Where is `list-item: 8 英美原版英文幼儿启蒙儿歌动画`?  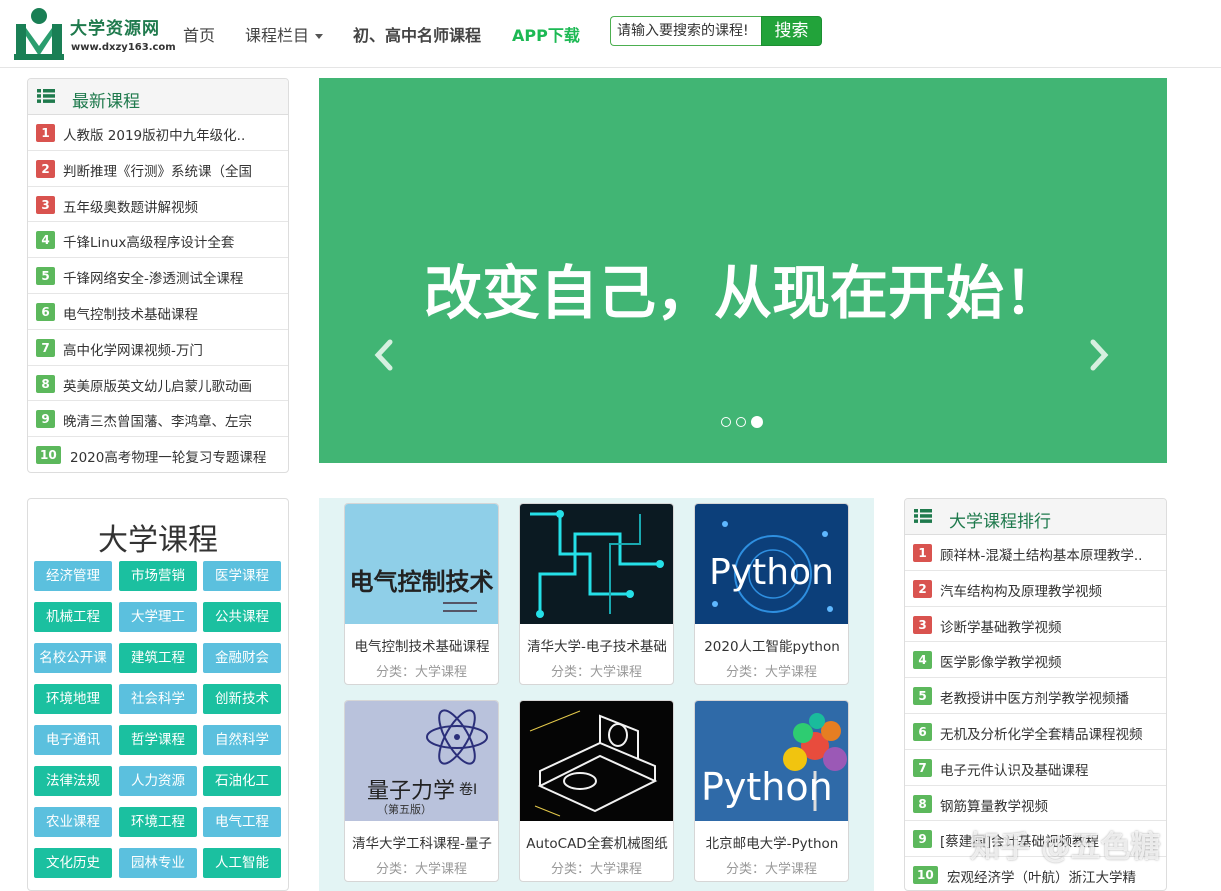
list-item: 8 英美原版英文幼儿启蒙儿歌动画 is located at coordinates (158, 384).